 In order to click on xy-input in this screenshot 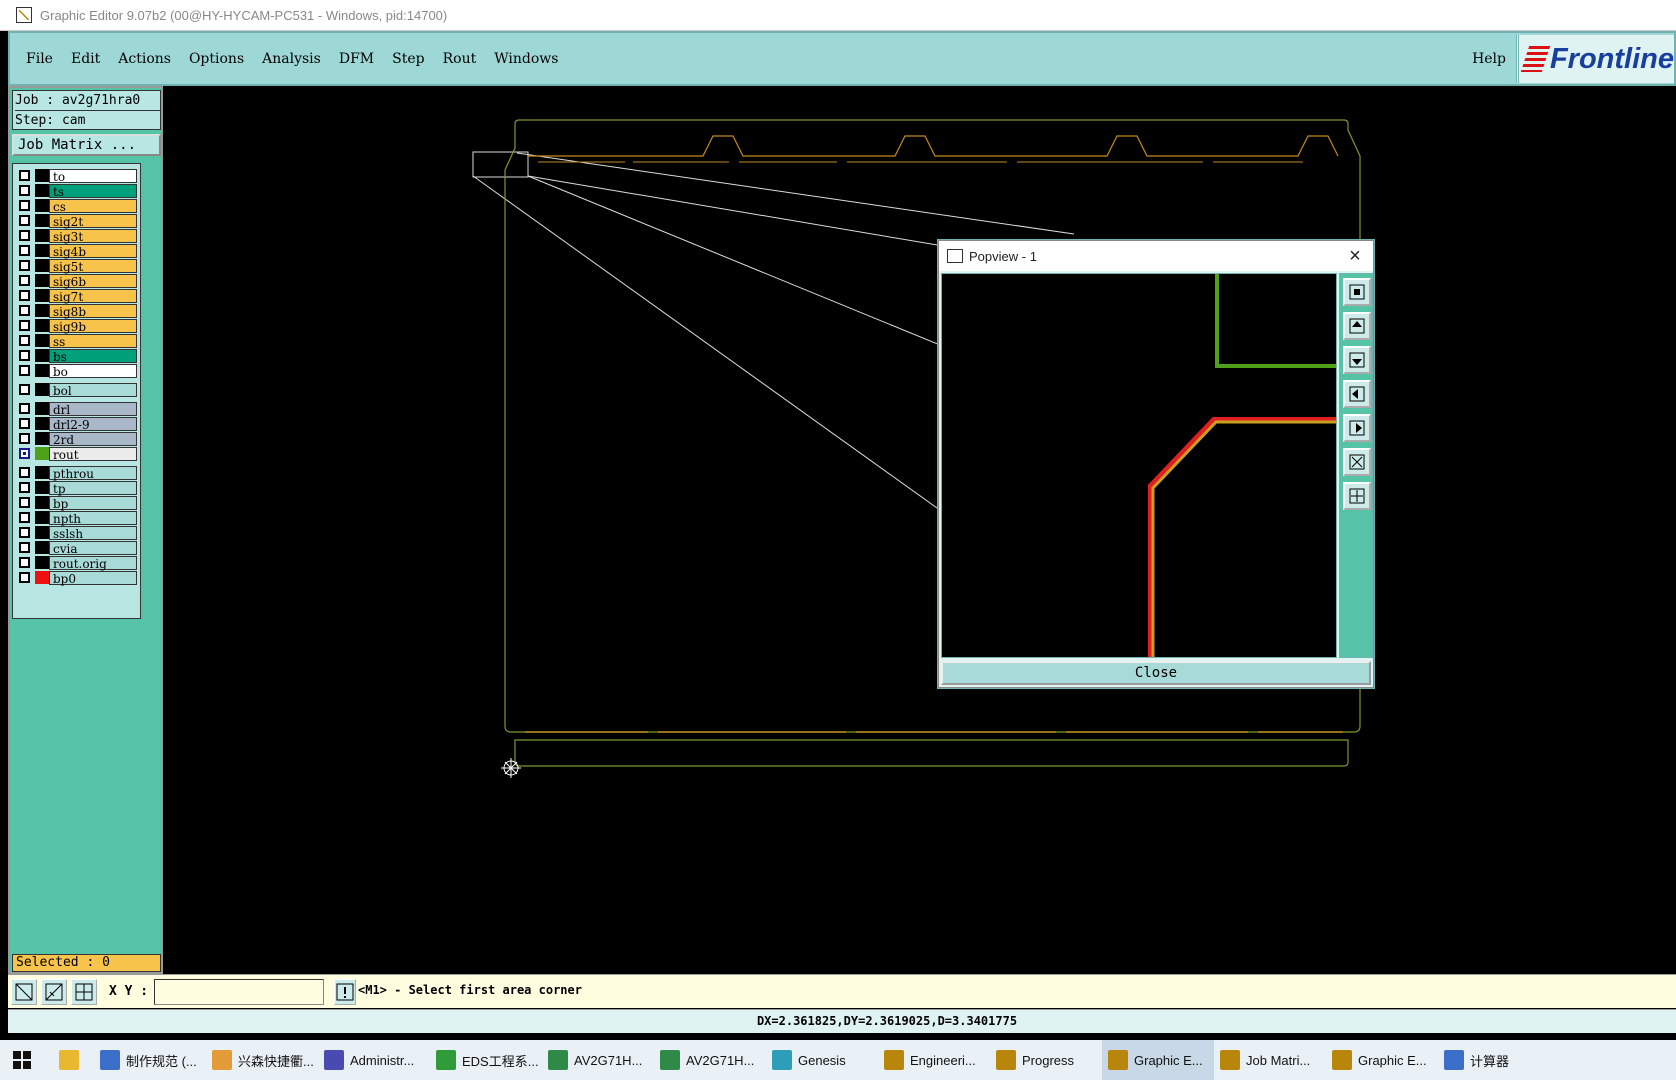, I will do `click(239, 992)`.